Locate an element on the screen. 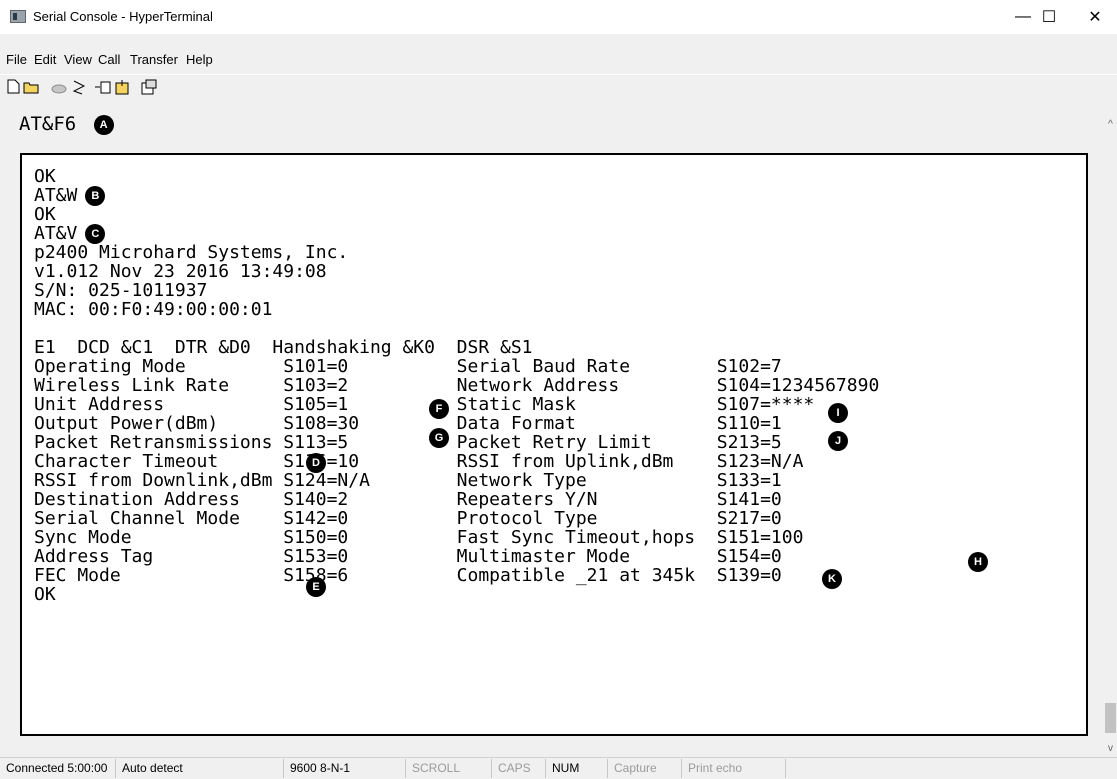 Image resolution: width=1117 pixels, height=779 pixels. marker-h: H is located at coordinates (978, 562).